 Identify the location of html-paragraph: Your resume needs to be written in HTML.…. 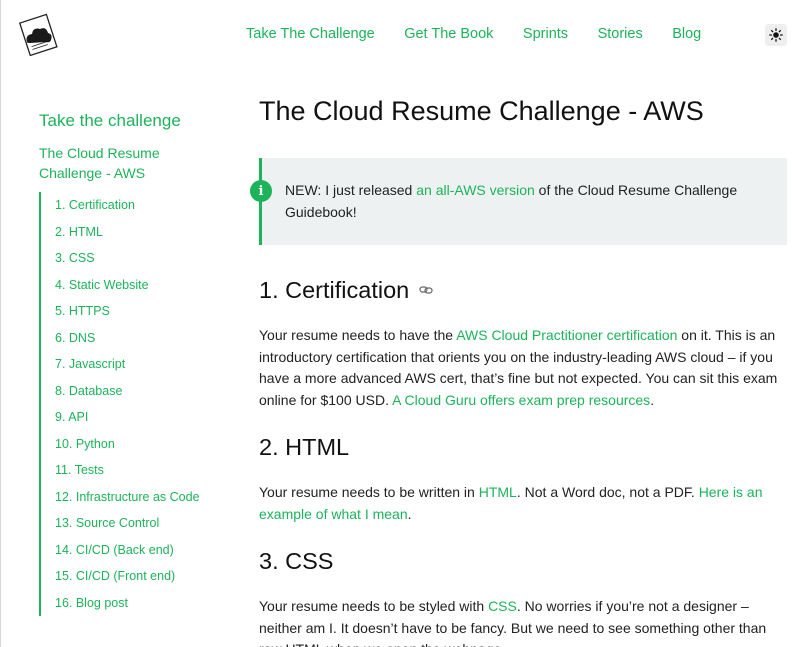
(524, 503).